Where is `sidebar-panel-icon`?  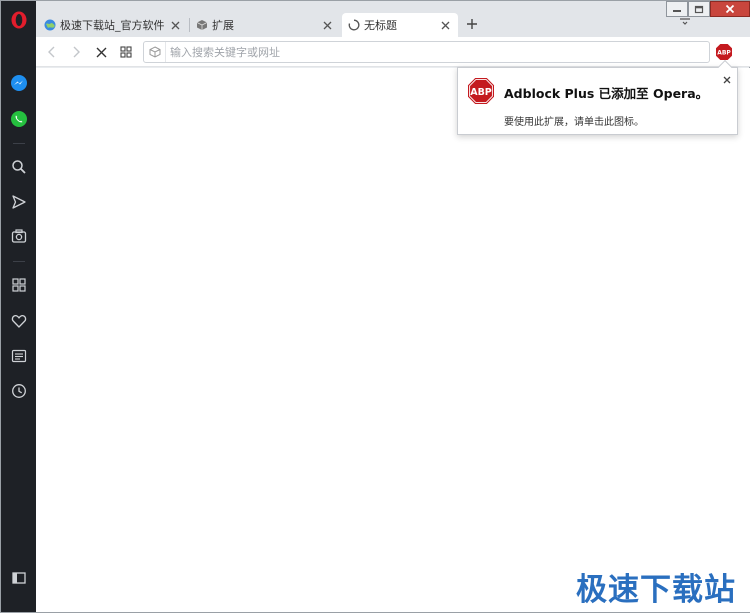 sidebar-panel-icon is located at coordinates (19, 578).